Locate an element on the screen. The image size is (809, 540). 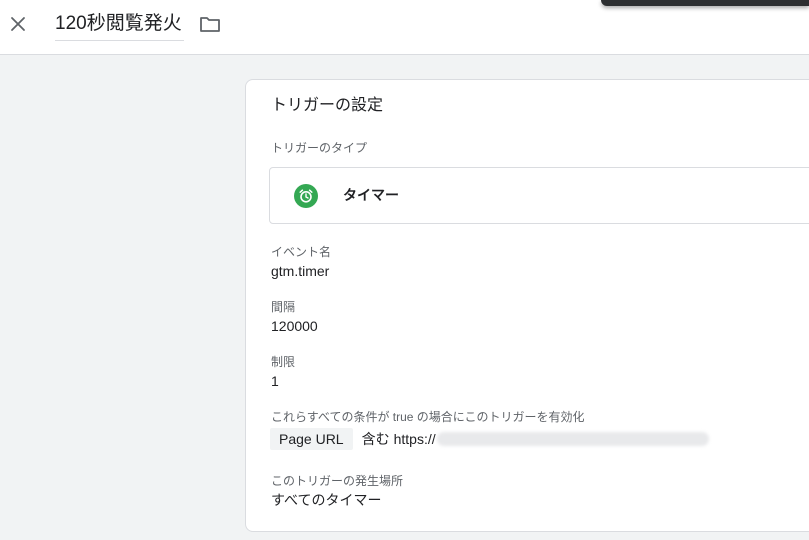
trigger-type-selector: タイマー is located at coordinates (539, 195).